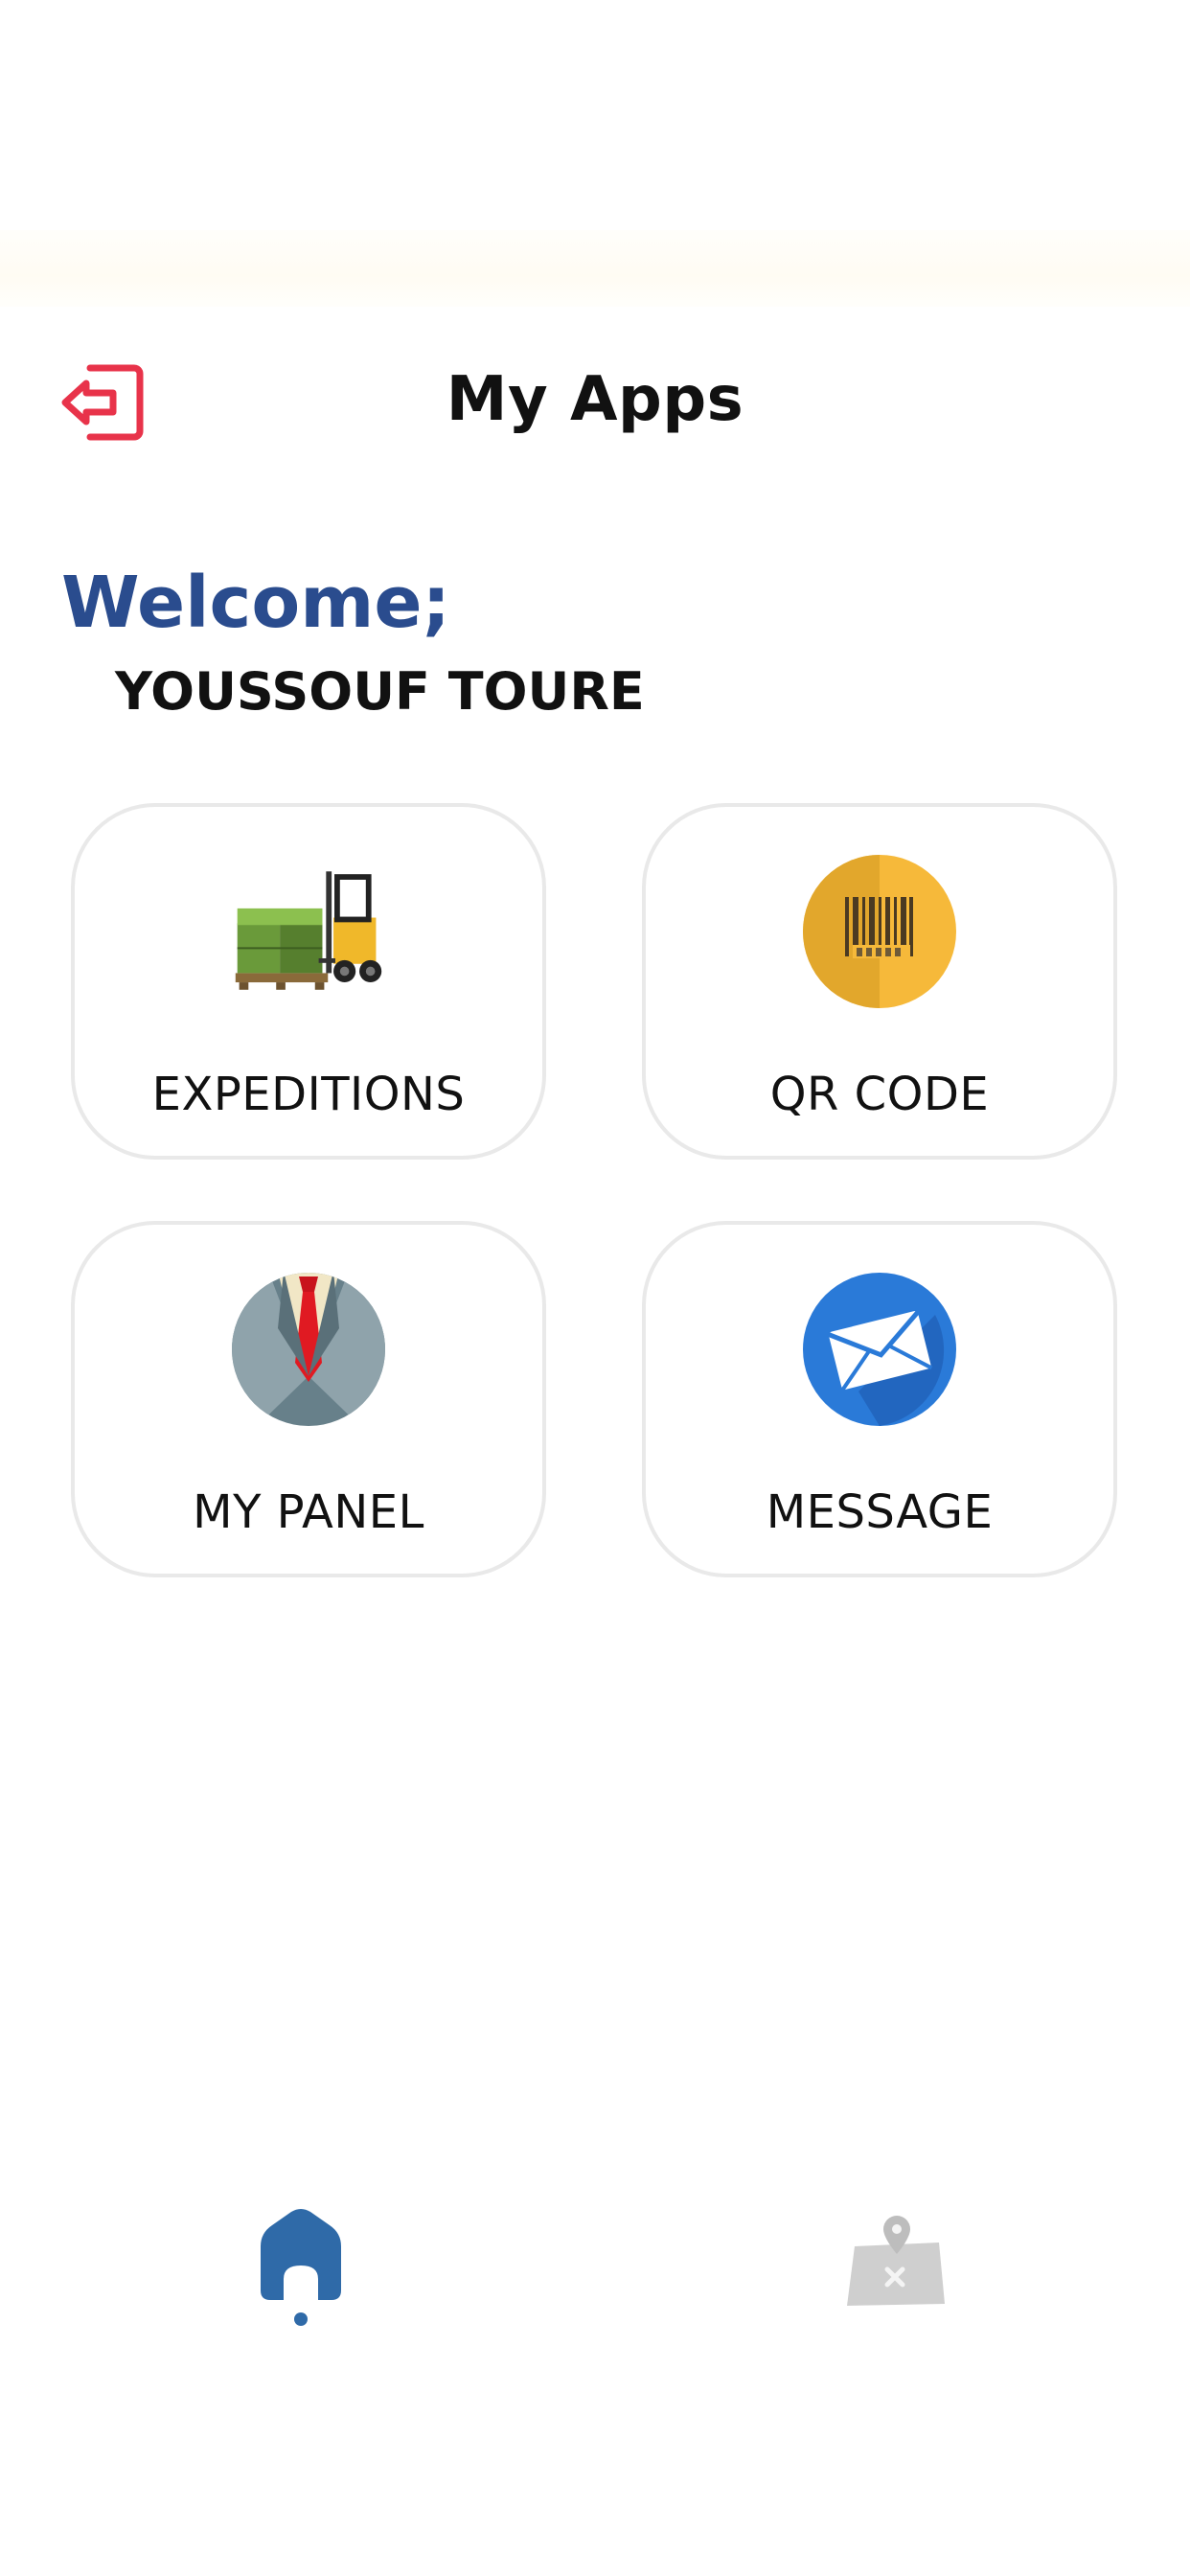 The height and width of the screenshot is (2576, 1190). I want to click on app-card-label: QR CODE, so click(880, 1094).